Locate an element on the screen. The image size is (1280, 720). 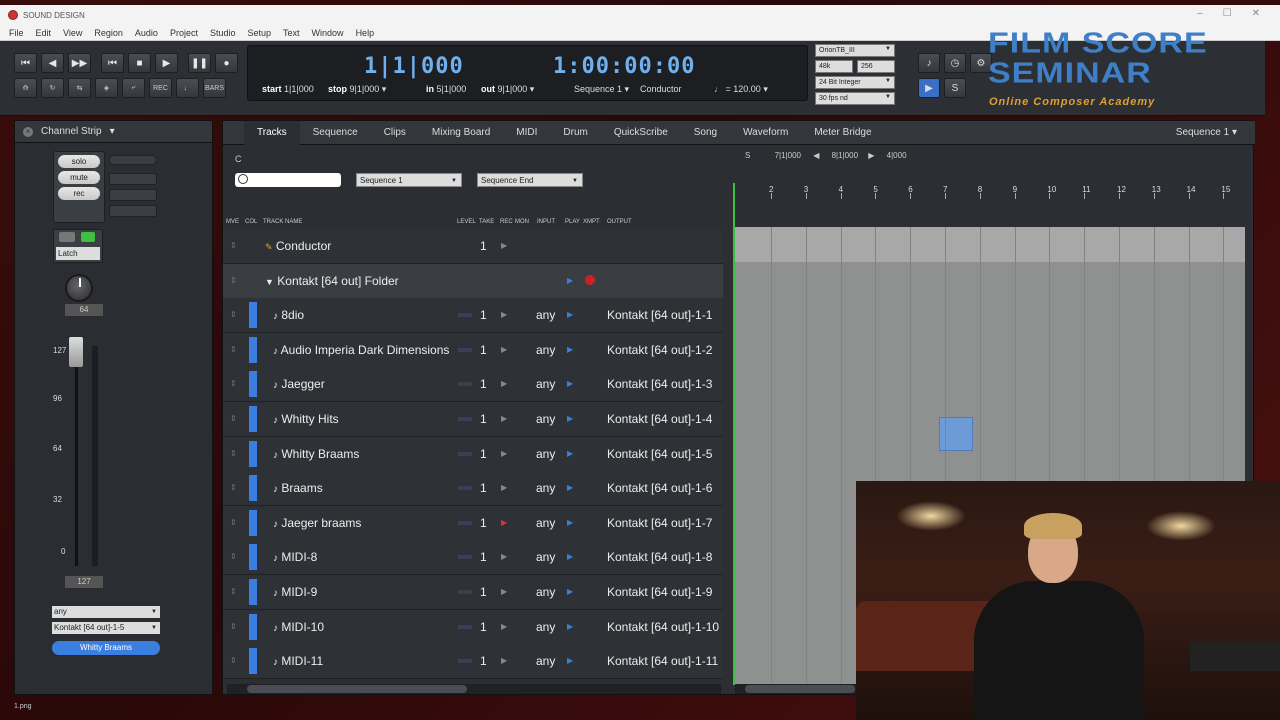
tab-meter-bridge: Meter Bridge is located at coordinates (842, 133).